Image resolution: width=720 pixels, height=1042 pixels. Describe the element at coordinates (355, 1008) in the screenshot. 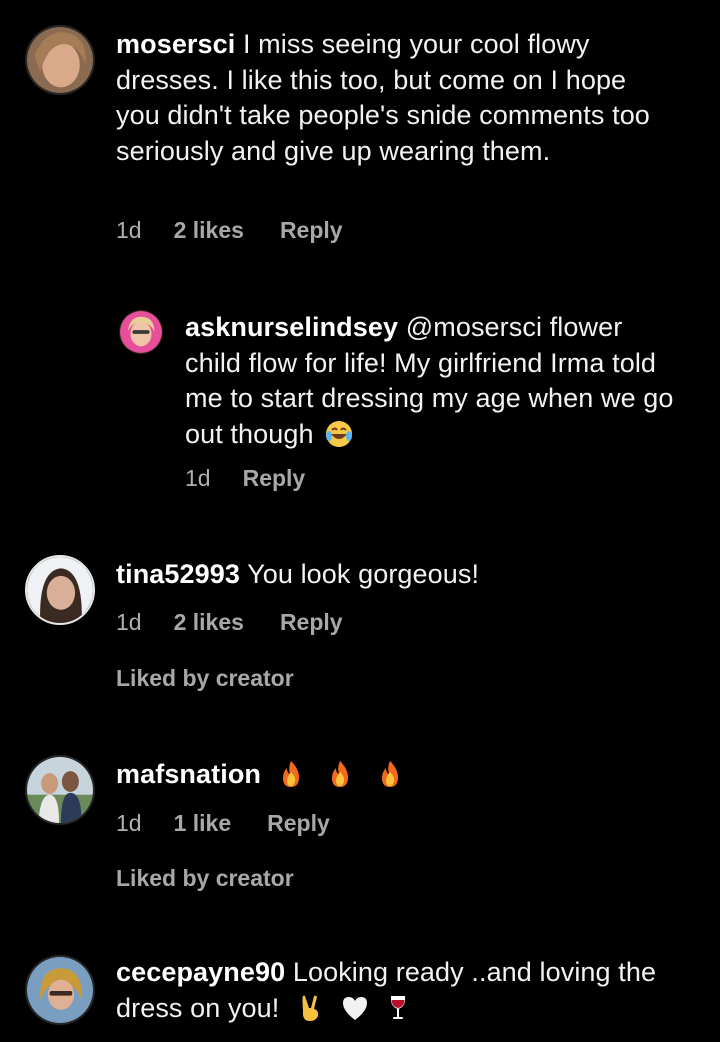

I see `white-heart-emoji` at that location.